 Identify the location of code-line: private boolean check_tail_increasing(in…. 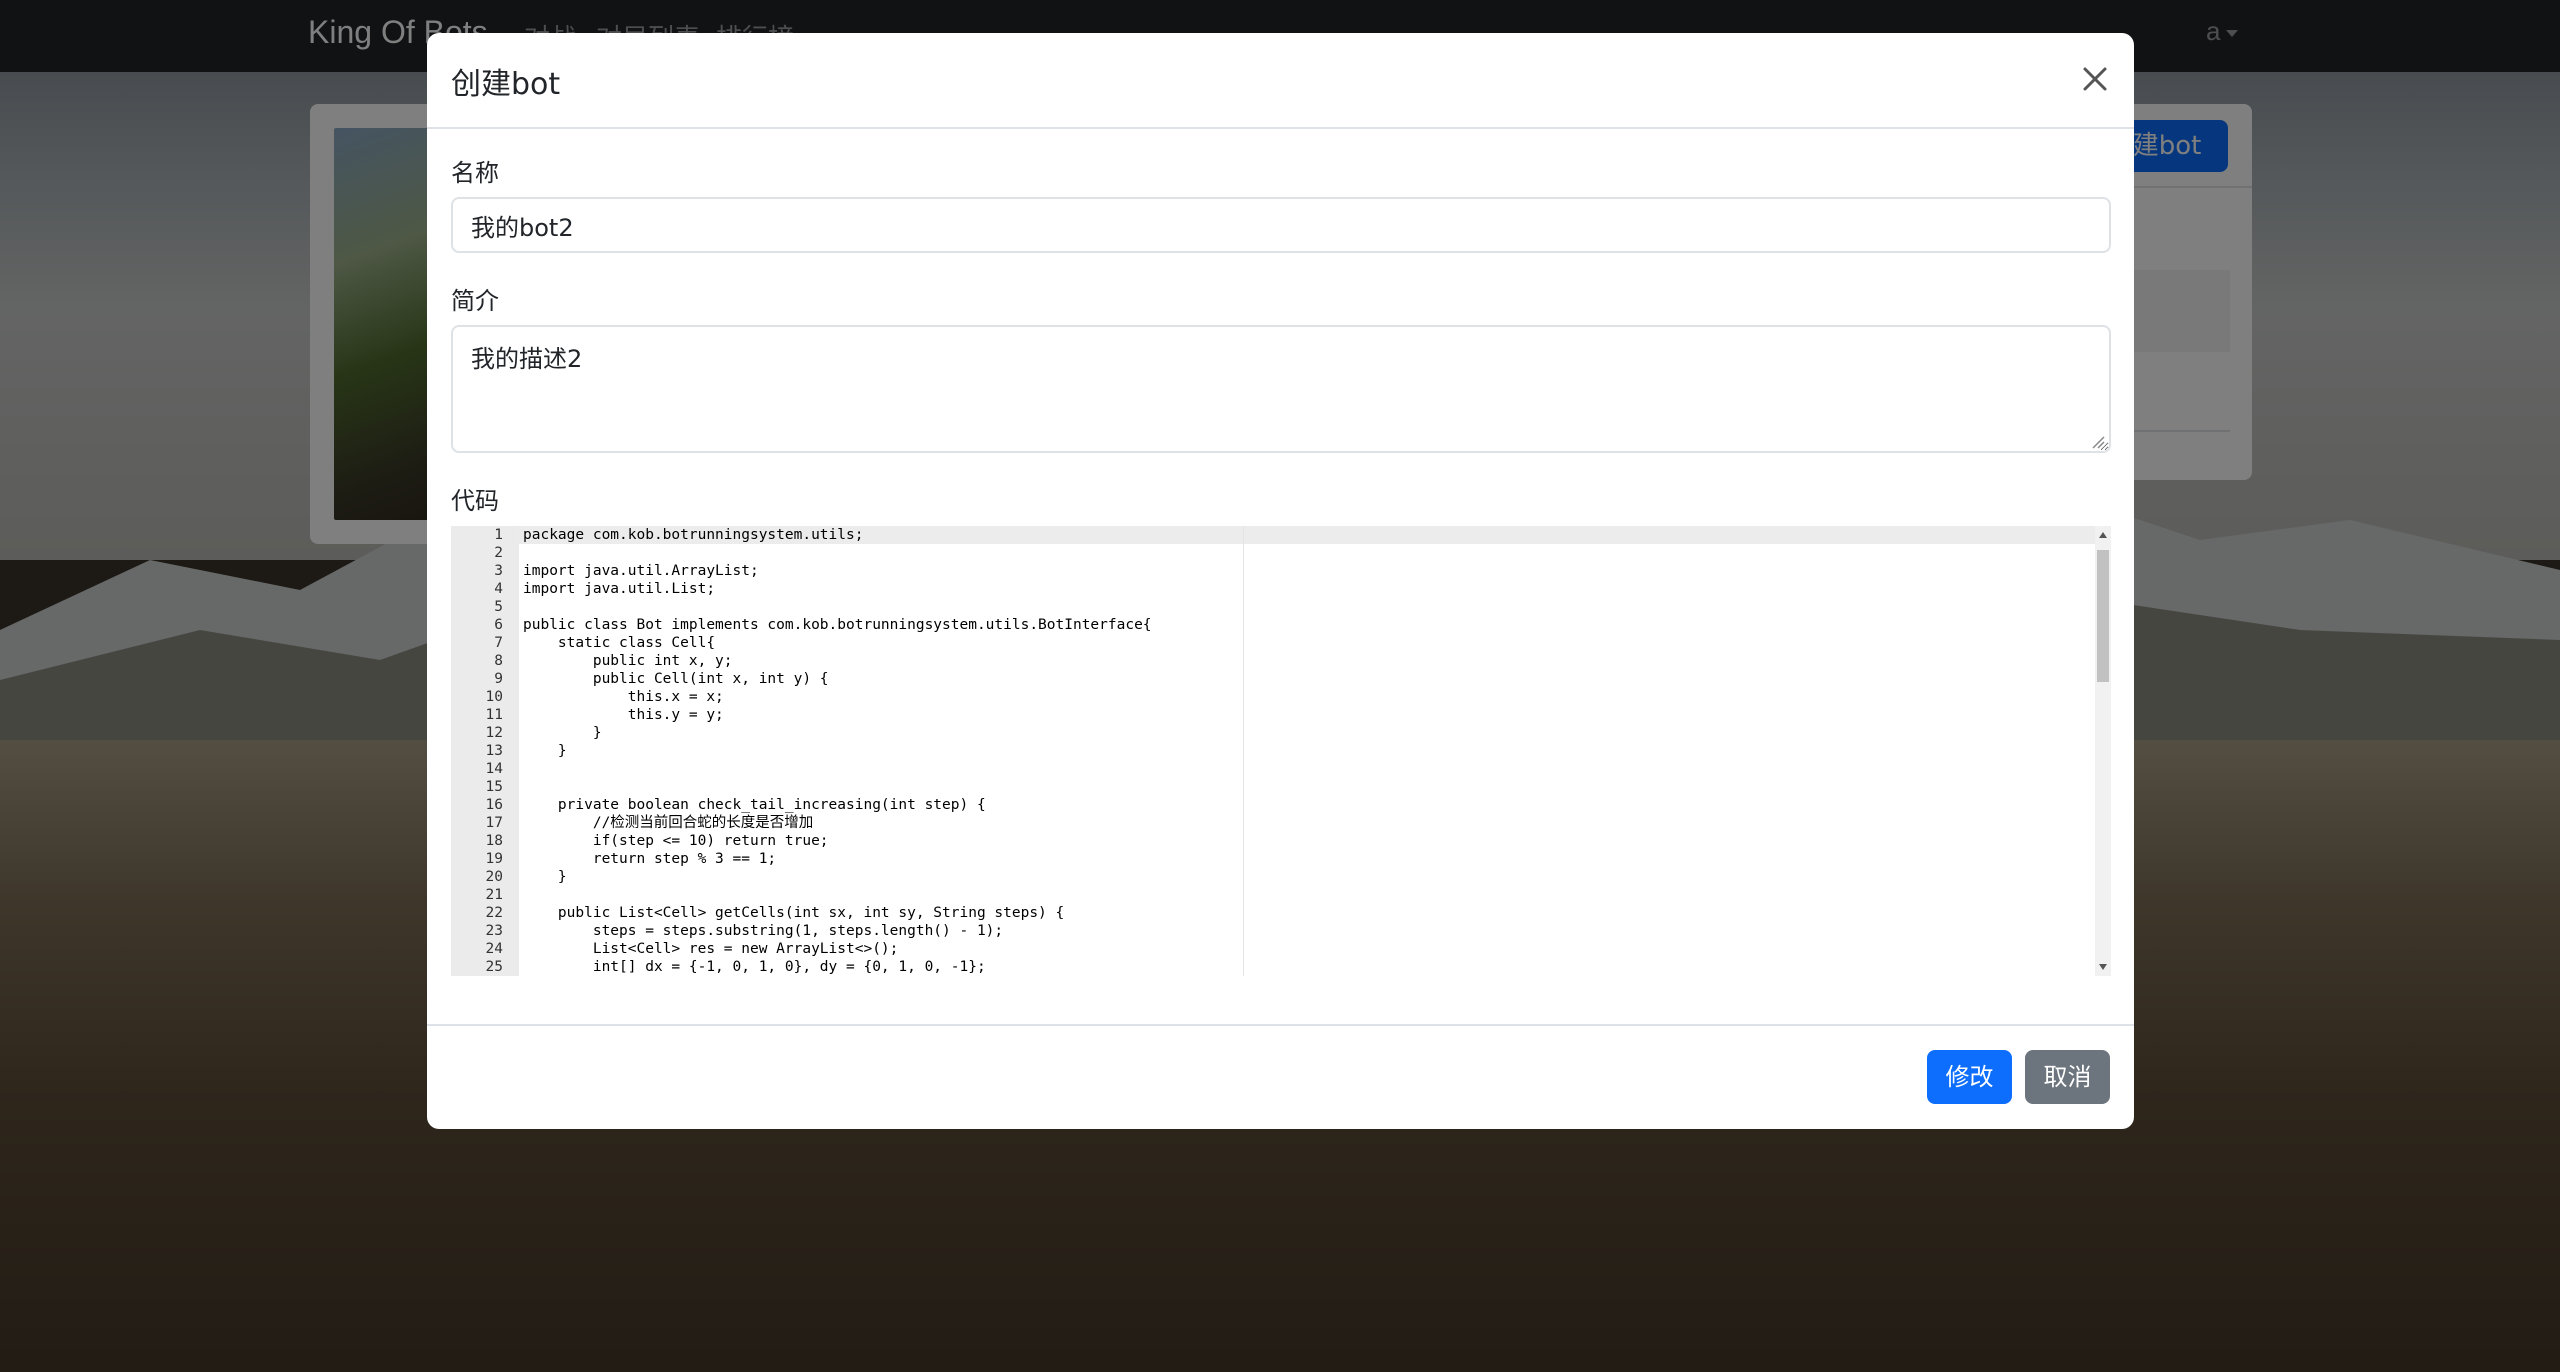
(754, 805).